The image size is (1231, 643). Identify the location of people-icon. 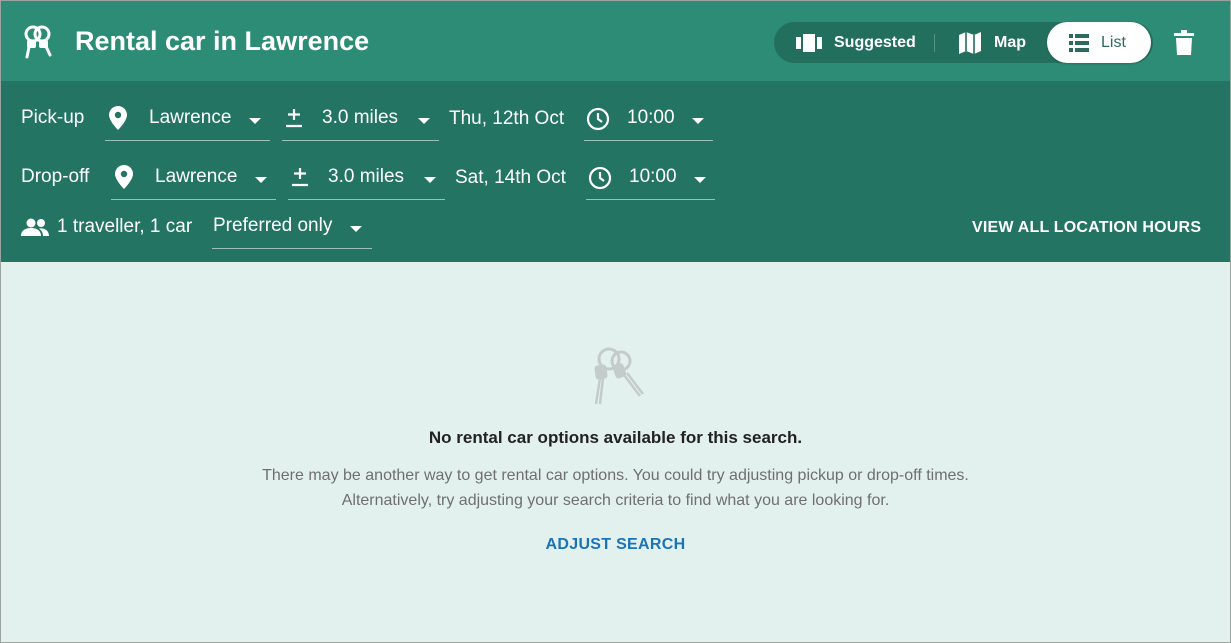
(35, 227).